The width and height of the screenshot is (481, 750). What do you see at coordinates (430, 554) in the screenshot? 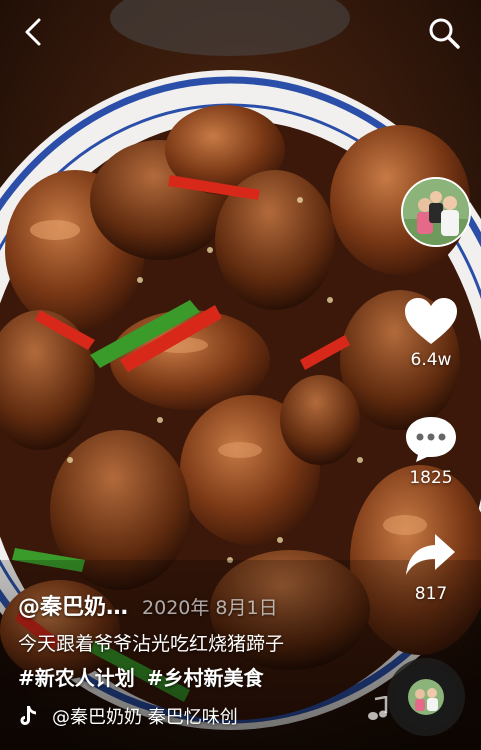
I see `share-arrow-icon` at bounding box center [430, 554].